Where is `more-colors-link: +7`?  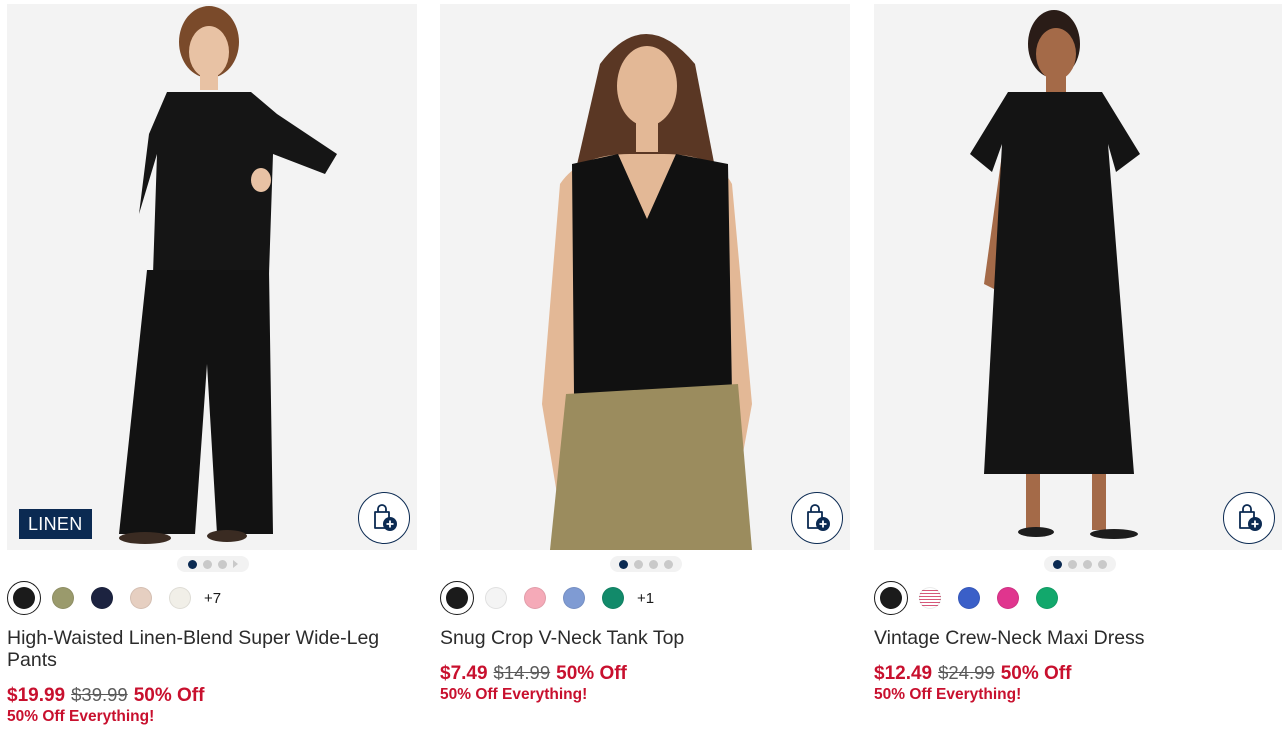
more-colors-link: +7 is located at coordinates (212, 598).